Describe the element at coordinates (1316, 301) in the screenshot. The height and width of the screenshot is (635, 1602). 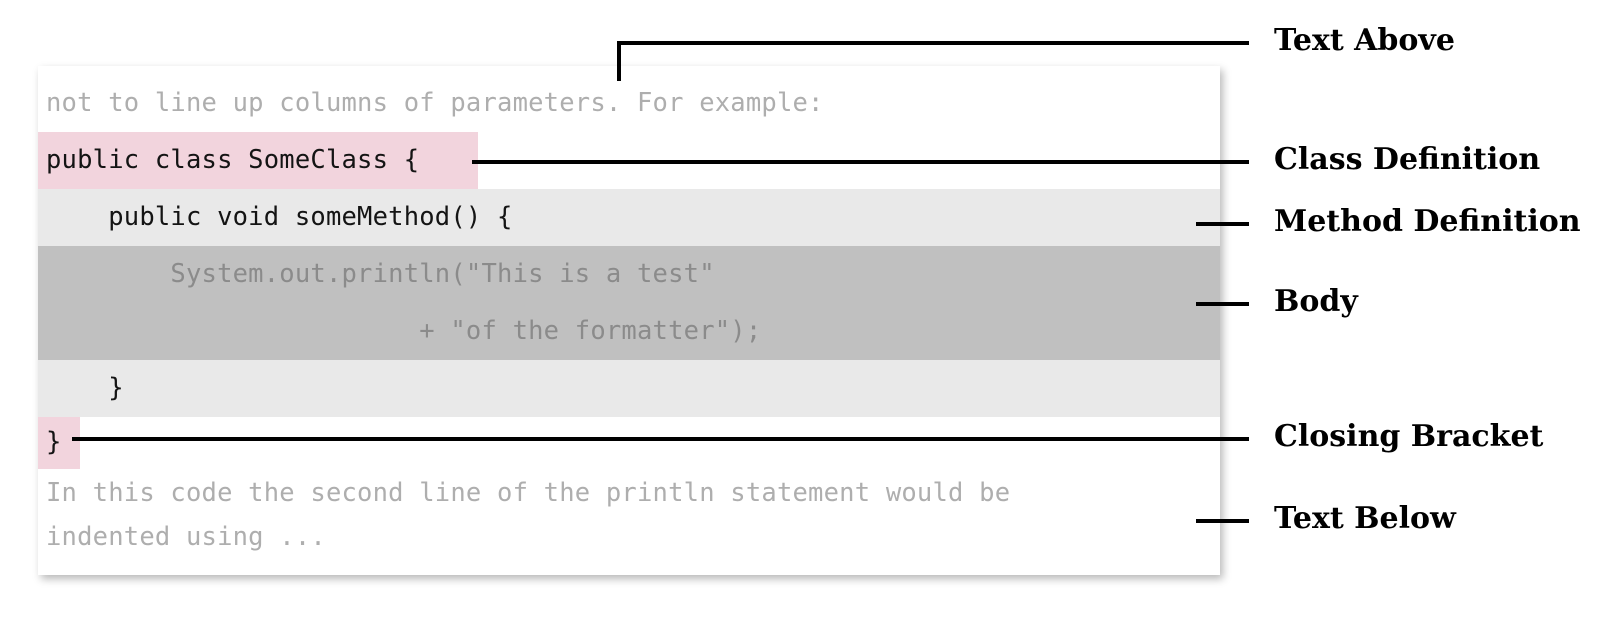
I see `callout-label-body: Body` at that location.